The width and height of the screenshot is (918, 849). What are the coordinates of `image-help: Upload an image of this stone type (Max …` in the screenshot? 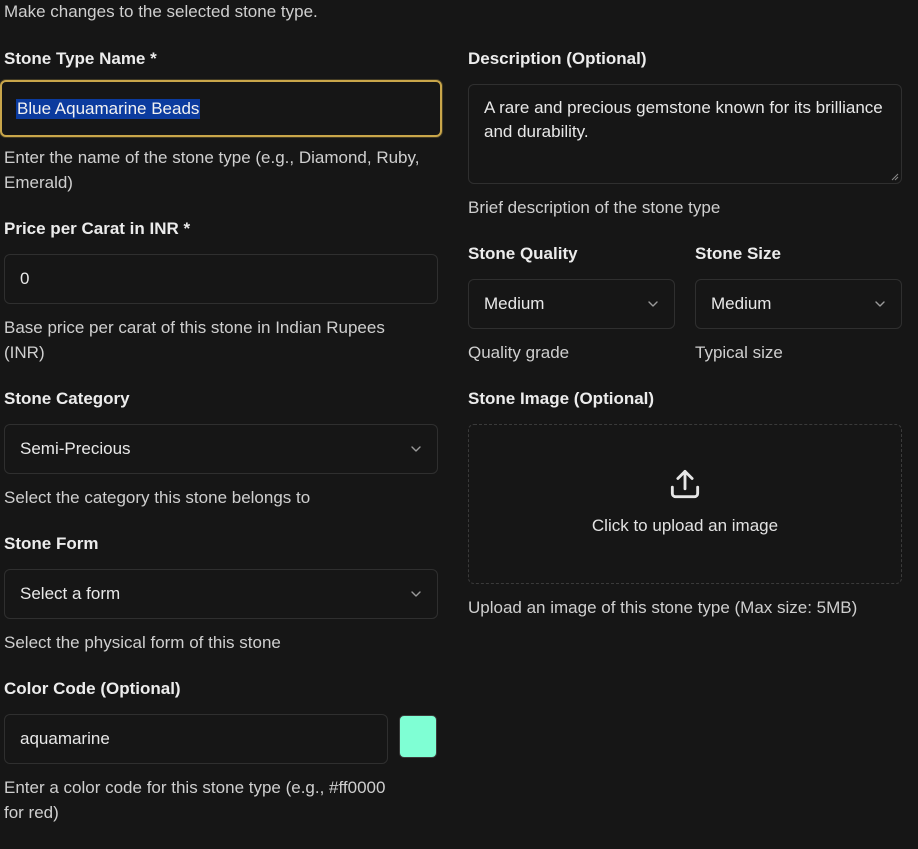 It's located at (663, 607).